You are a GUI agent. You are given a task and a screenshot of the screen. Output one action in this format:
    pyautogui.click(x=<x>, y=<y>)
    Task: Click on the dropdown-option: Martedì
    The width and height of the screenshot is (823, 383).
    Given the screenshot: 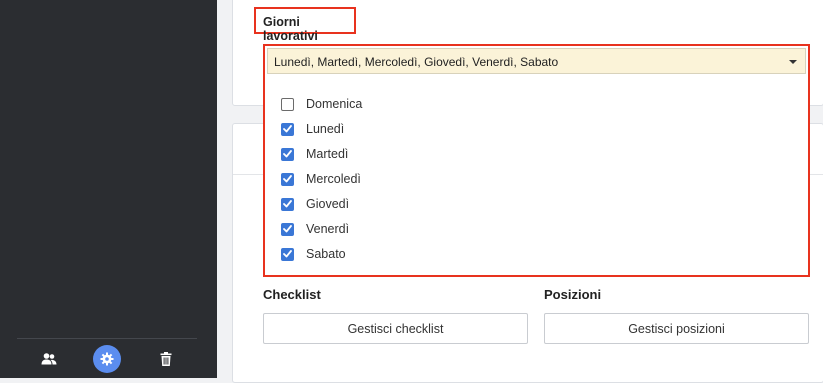 What is the action you would take?
    pyautogui.click(x=314, y=154)
    